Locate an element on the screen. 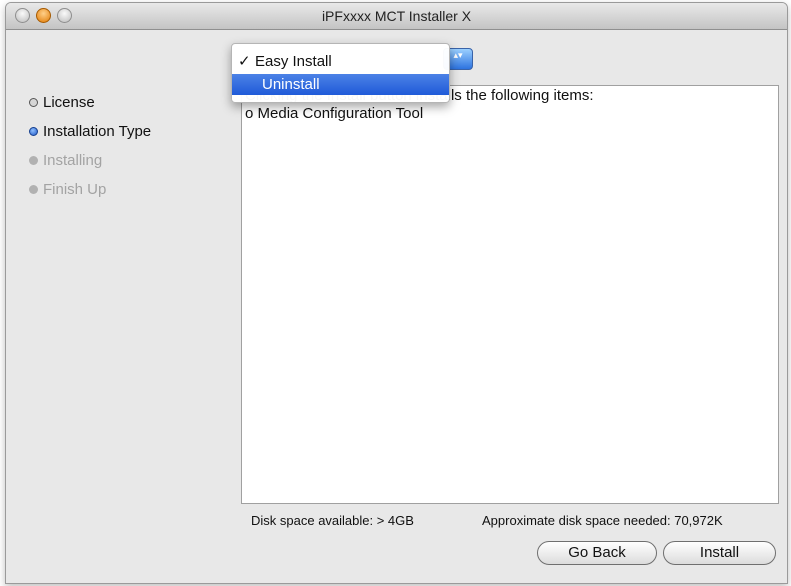 The height and width of the screenshot is (586, 791). install-type-menu: ✓ Easy Install Uninstall is located at coordinates (340, 73).